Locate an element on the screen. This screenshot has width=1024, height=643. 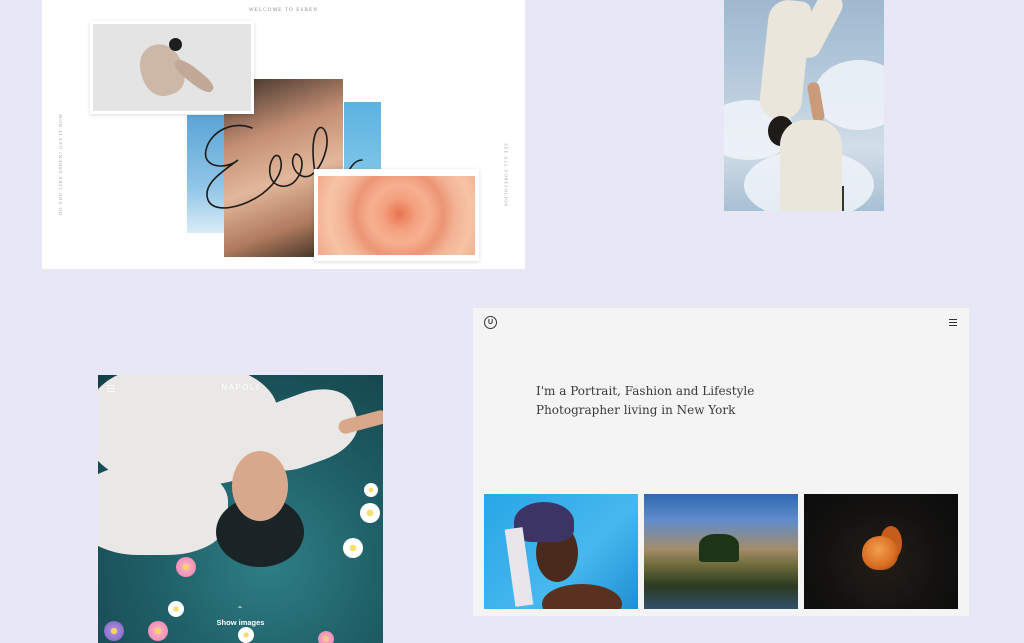
squirrel-thumbnail is located at coordinates (881, 551).